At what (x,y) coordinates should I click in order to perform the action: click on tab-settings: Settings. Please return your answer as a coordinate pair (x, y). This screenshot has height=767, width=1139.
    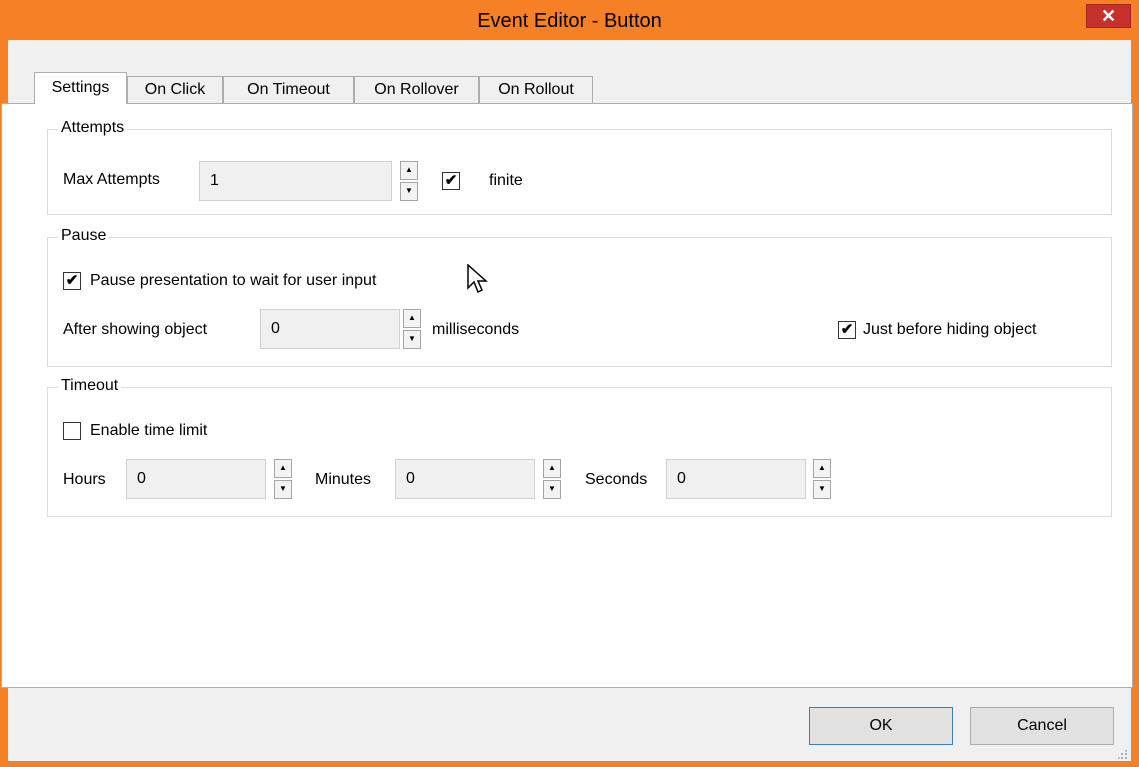
    Looking at the image, I should click on (80, 88).